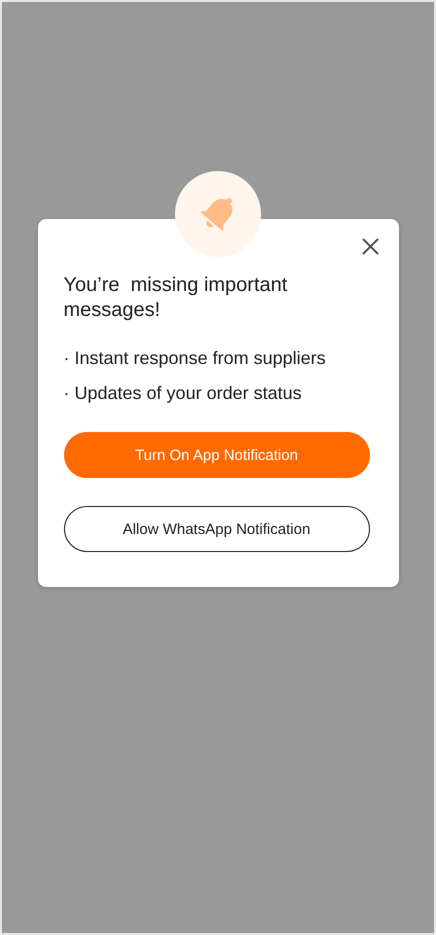  I want to click on dialog-title: You’re missing important messages!, so click(176, 298).